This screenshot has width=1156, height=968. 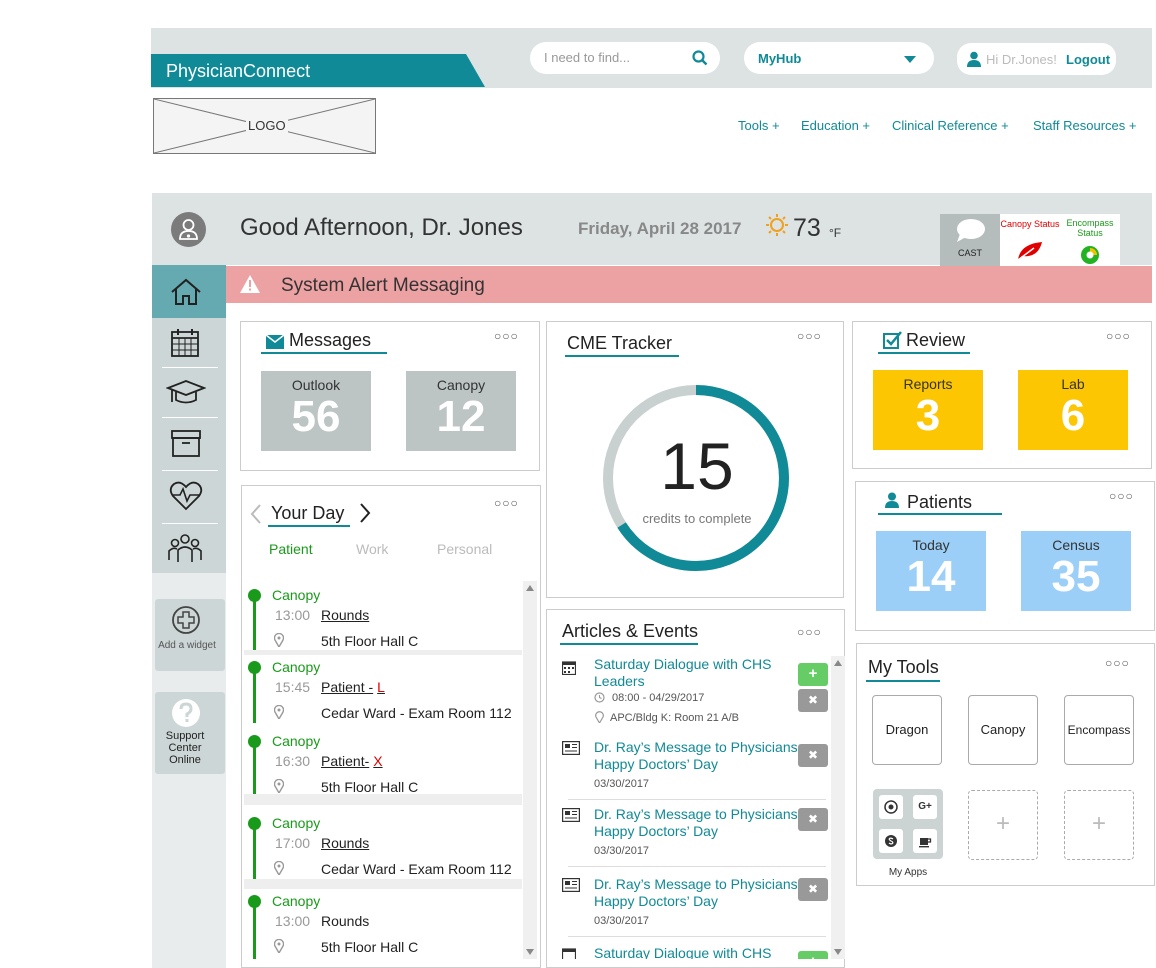 I want to click on nav-education: Education +, so click(x=835, y=125).